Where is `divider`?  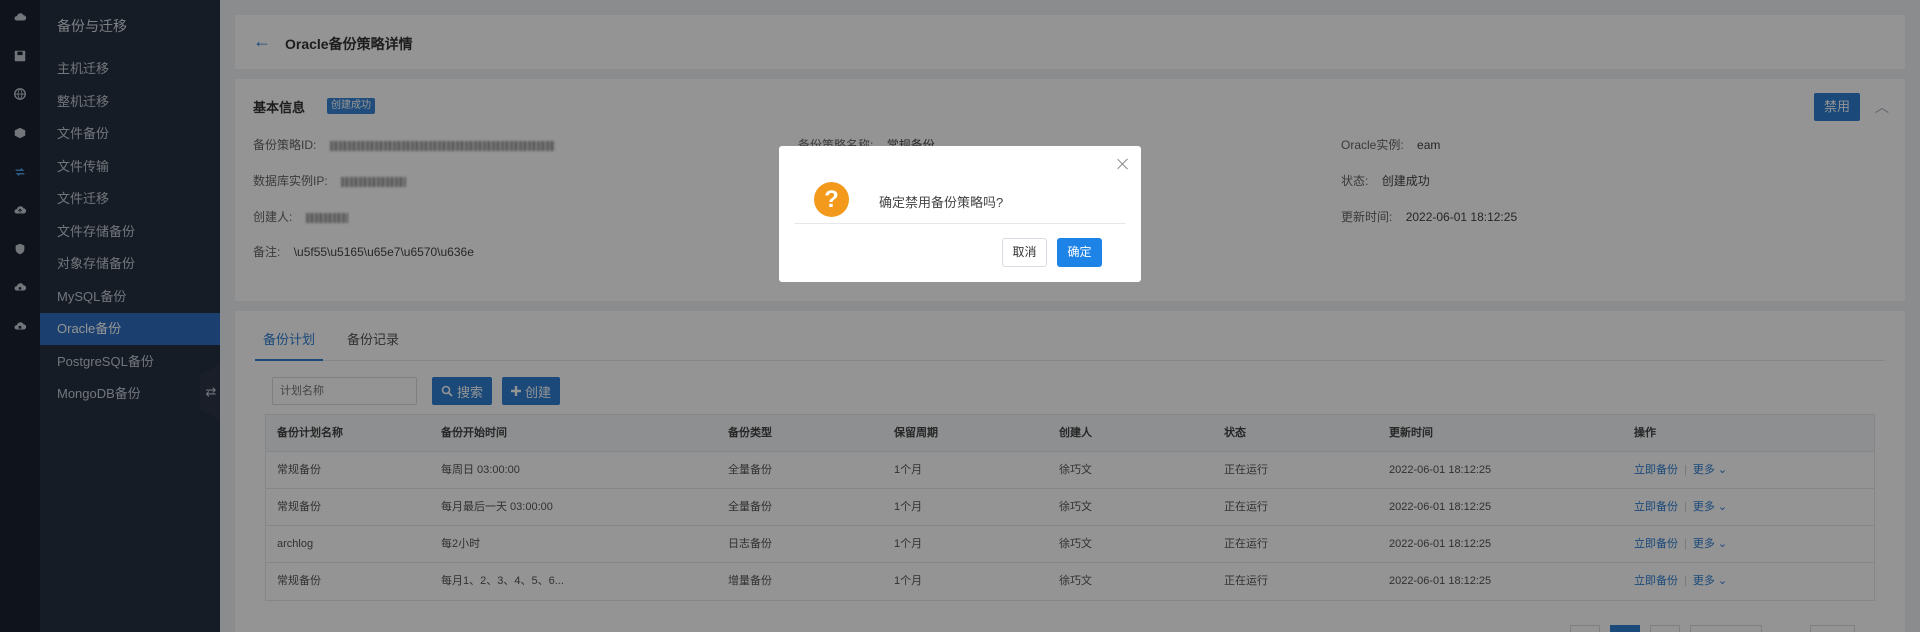 divider is located at coordinates (960, 223).